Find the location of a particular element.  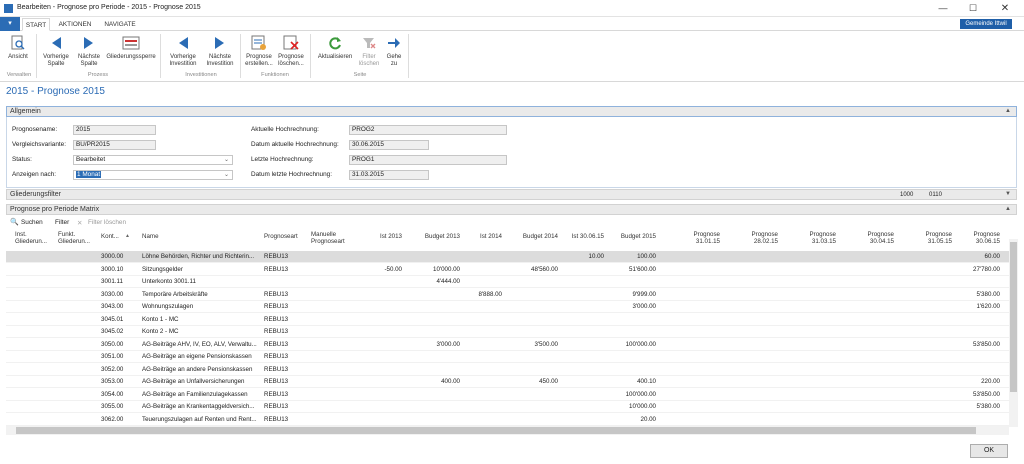

letzte-hochrechnung-field: PROG1 is located at coordinates (428, 160).